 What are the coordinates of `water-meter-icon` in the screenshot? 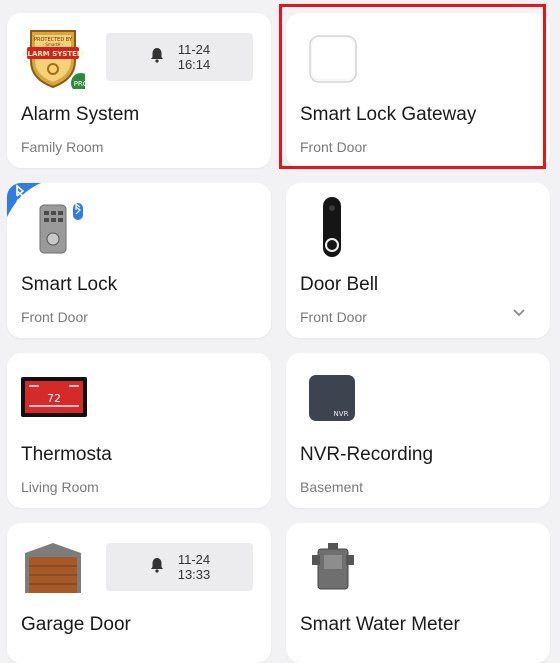 It's located at (332, 567).